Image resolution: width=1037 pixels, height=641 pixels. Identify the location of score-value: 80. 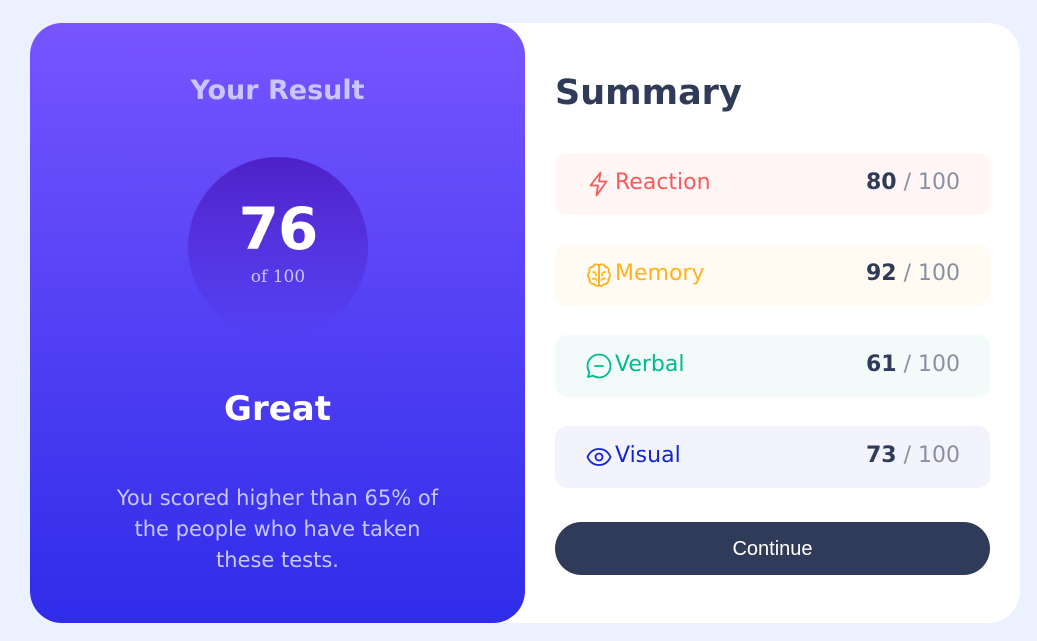
(881, 182).